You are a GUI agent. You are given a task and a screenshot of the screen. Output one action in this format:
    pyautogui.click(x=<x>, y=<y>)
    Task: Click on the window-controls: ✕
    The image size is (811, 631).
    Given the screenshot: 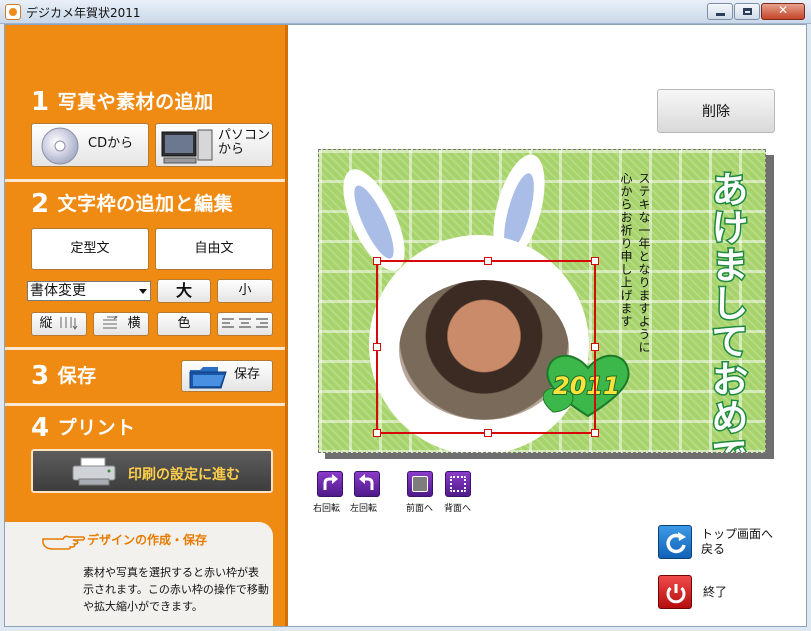 What is the action you would take?
    pyautogui.click(x=756, y=11)
    